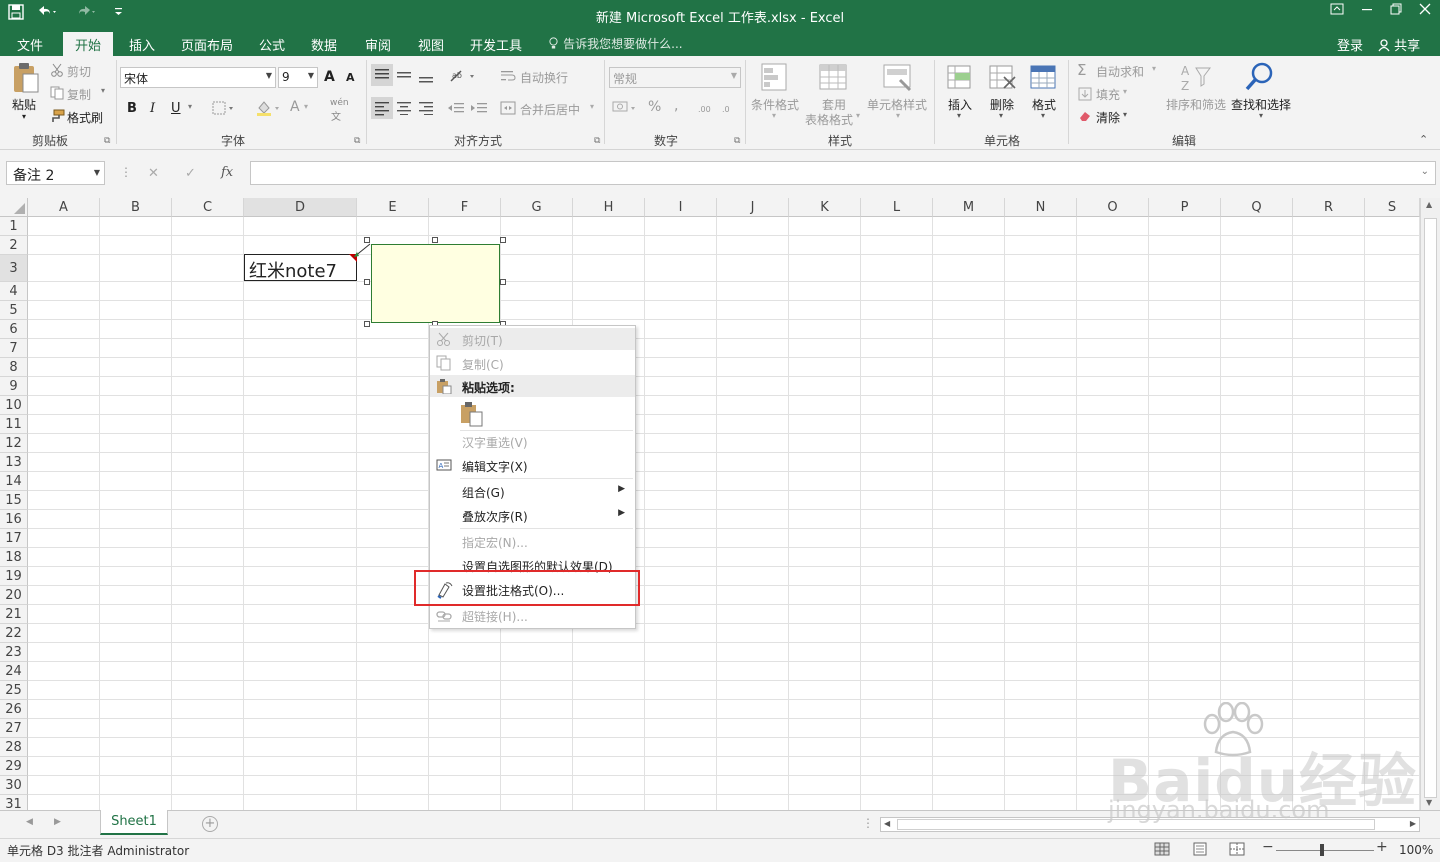 This screenshot has width=1440, height=862. I want to click on row-header-17: 17, so click(14, 538).